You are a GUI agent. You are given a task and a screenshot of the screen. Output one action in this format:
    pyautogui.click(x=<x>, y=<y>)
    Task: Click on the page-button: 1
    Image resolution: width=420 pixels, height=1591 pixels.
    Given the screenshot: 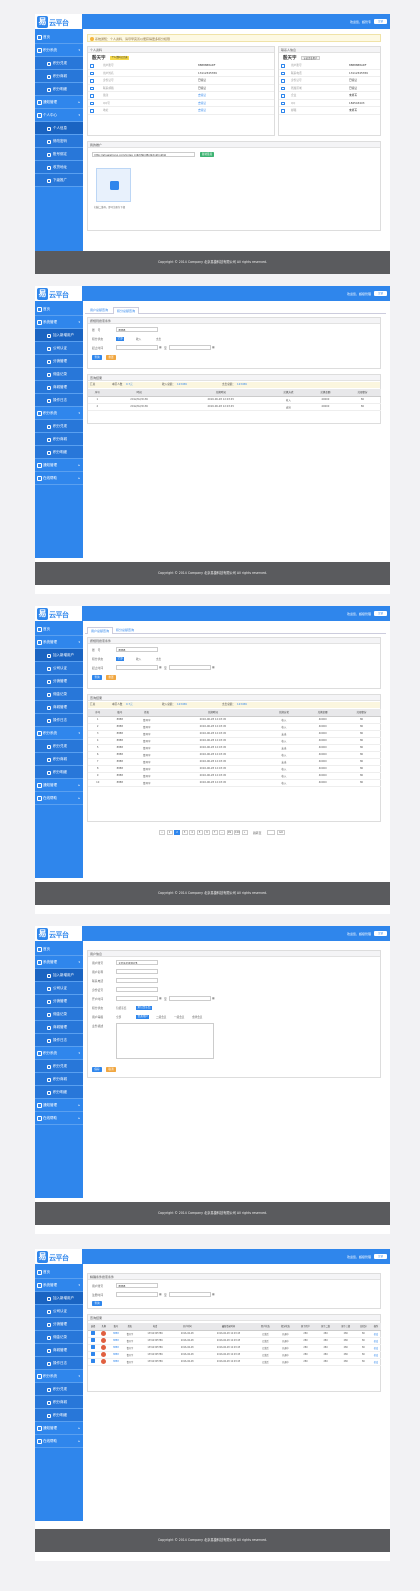 What is the action you would take?
    pyautogui.click(x=169, y=832)
    